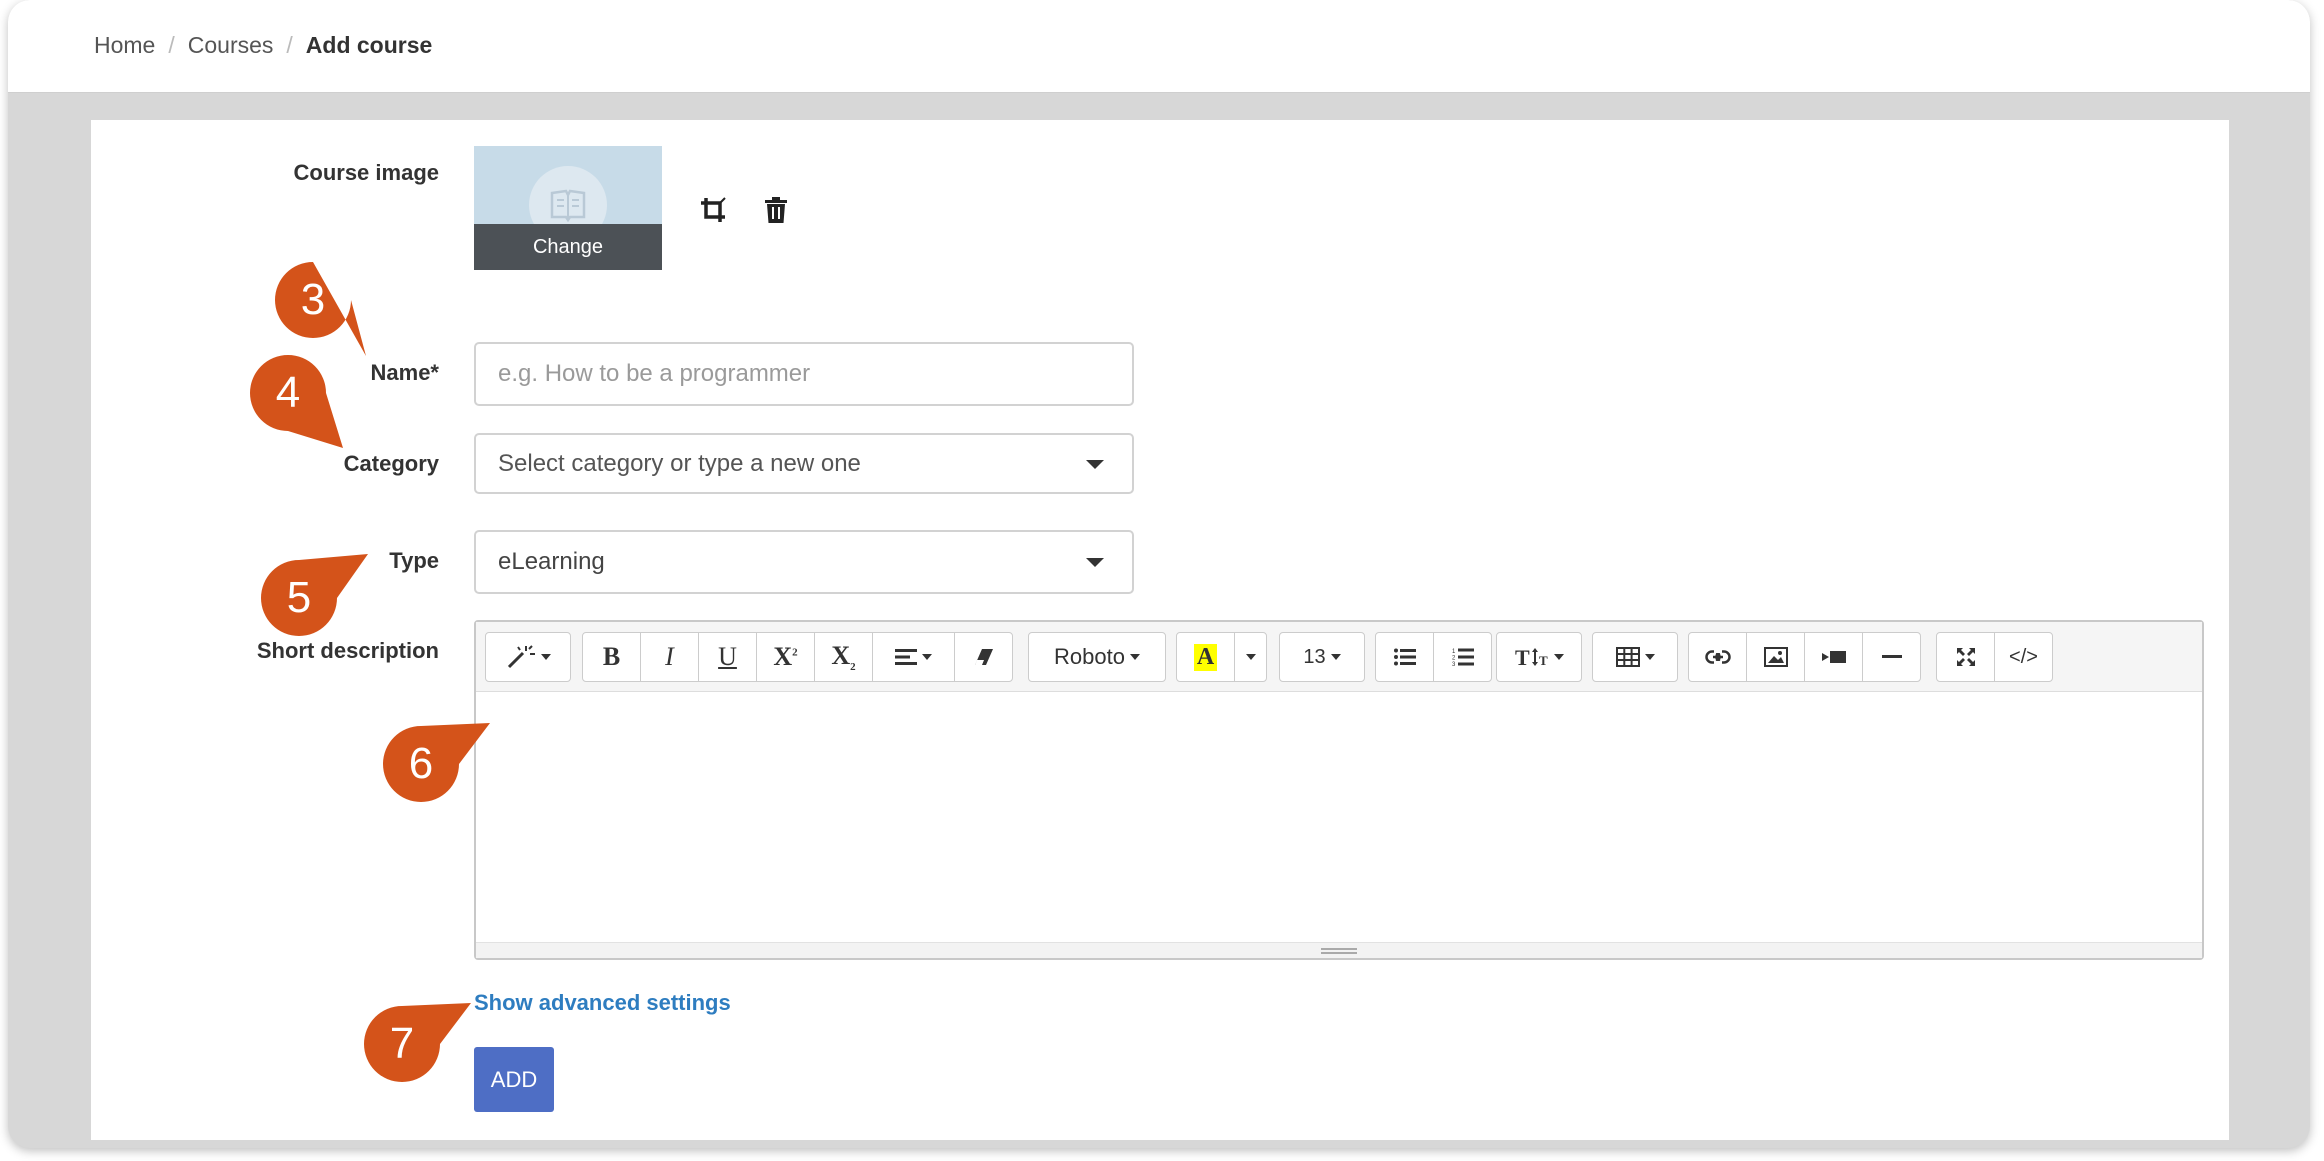 Image resolution: width=2324 pixels, height=1161 pixels. I want to click on subscript-button: X2, so click(843, 657).